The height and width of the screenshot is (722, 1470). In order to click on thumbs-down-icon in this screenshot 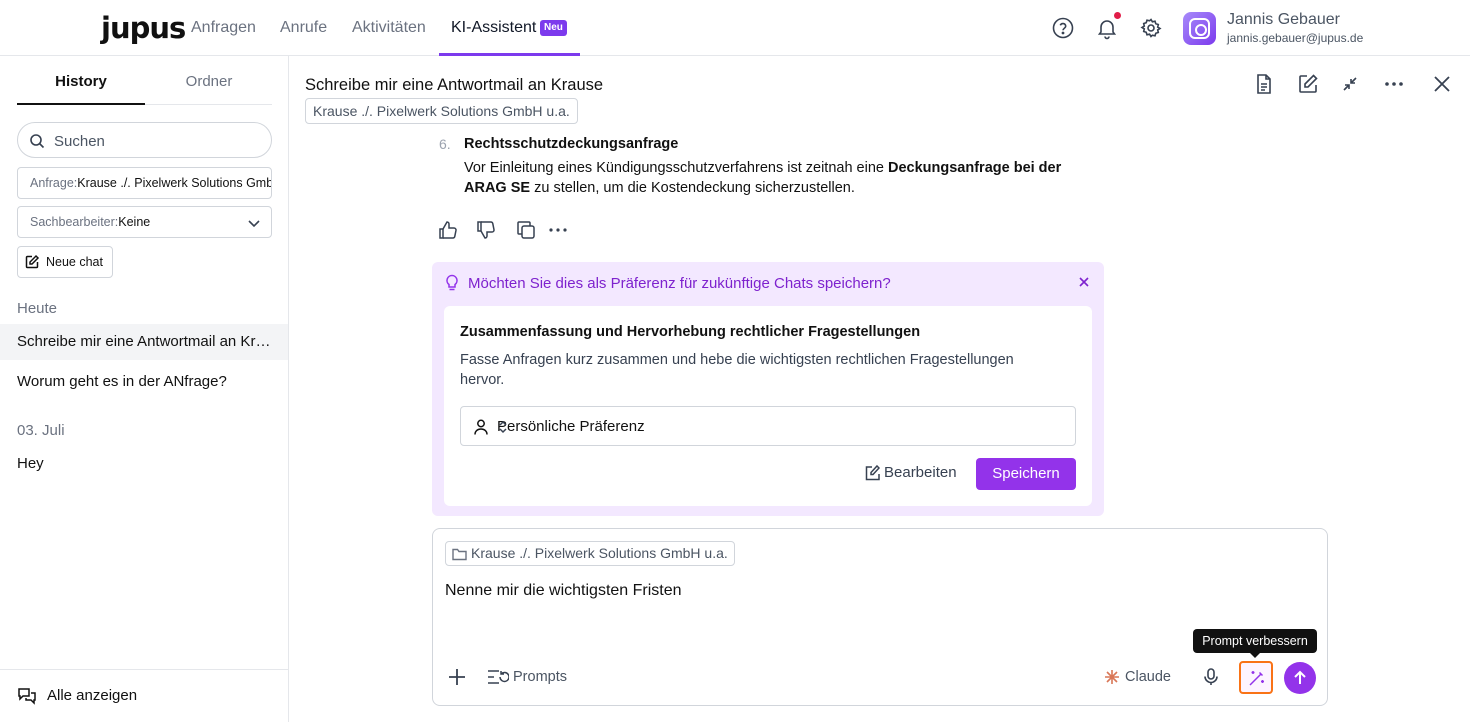, I will do `click(486, 230)`.